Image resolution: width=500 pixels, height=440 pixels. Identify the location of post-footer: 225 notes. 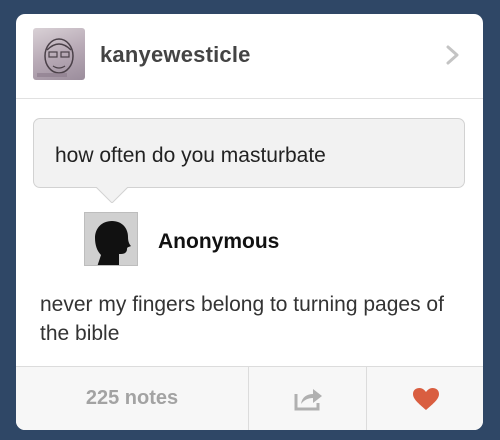
(249, 398).